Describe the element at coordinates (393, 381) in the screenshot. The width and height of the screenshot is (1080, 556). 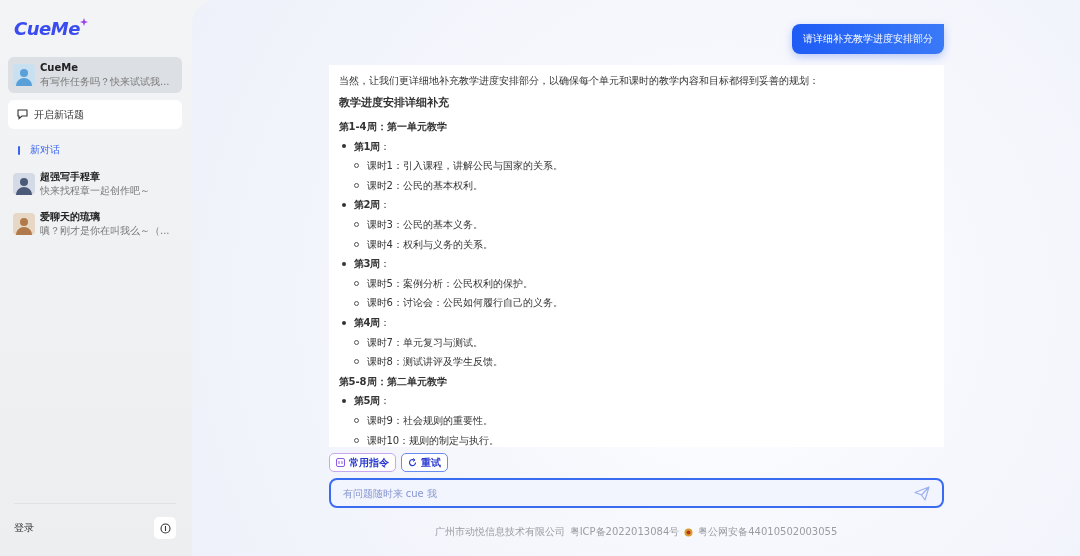
I see `section-heading: 第5-8周：第二单元教学` at that location.